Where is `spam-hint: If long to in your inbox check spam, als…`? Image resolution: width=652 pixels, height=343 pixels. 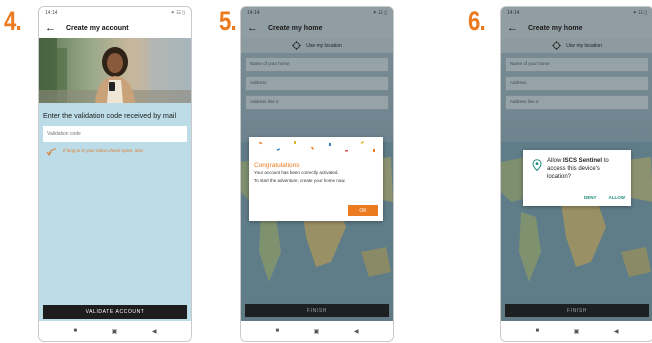
spam-hint: If long to in your inbox check spam, als… is located at coordinates (116, 153).